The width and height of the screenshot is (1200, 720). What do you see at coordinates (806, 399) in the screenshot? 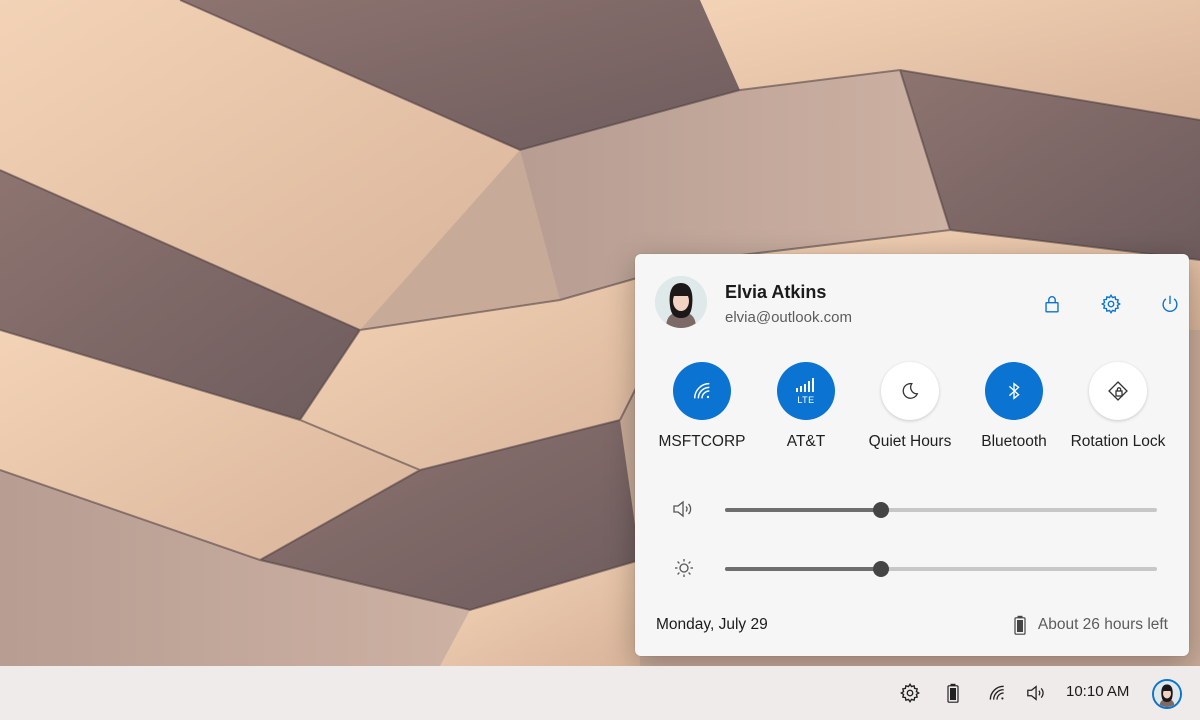
I see `lte-label: LTE` at bounding box center [806, 399].